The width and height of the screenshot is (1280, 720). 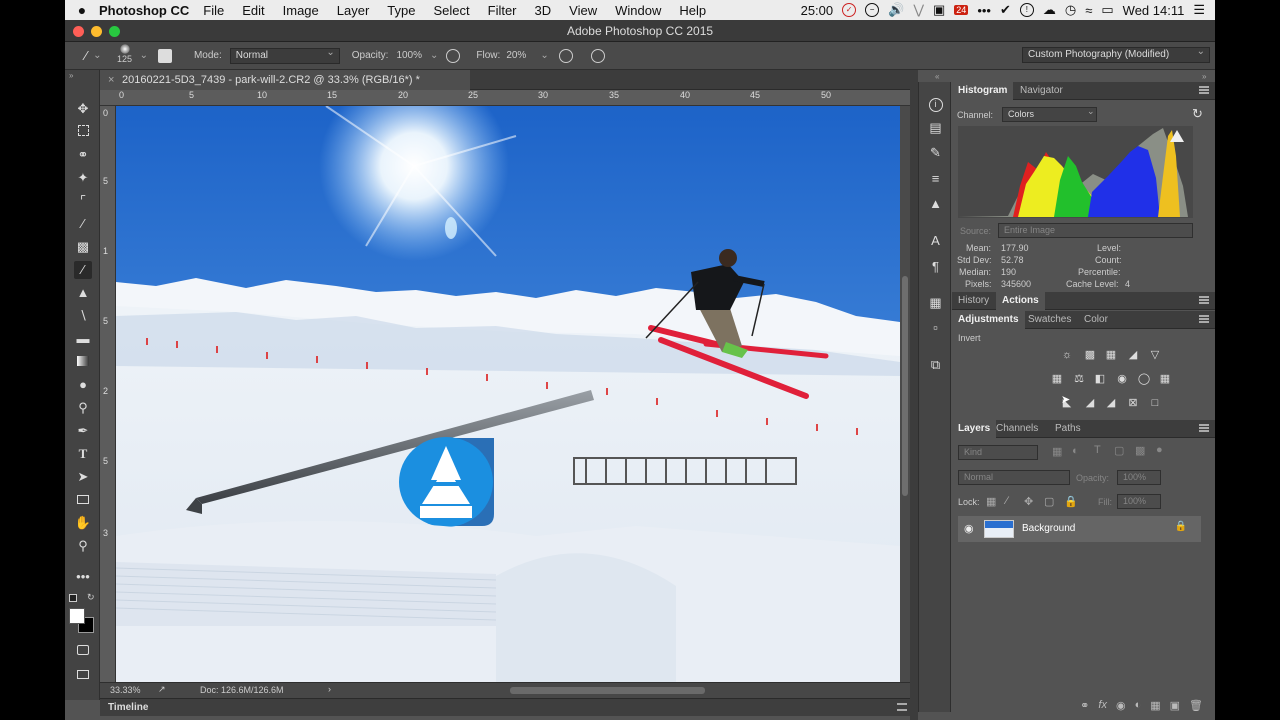 What do you see at coordinates (1090, 403) in the screenshot?
I see `posterize-icon: ◢` at bounding box center [1090, 403].